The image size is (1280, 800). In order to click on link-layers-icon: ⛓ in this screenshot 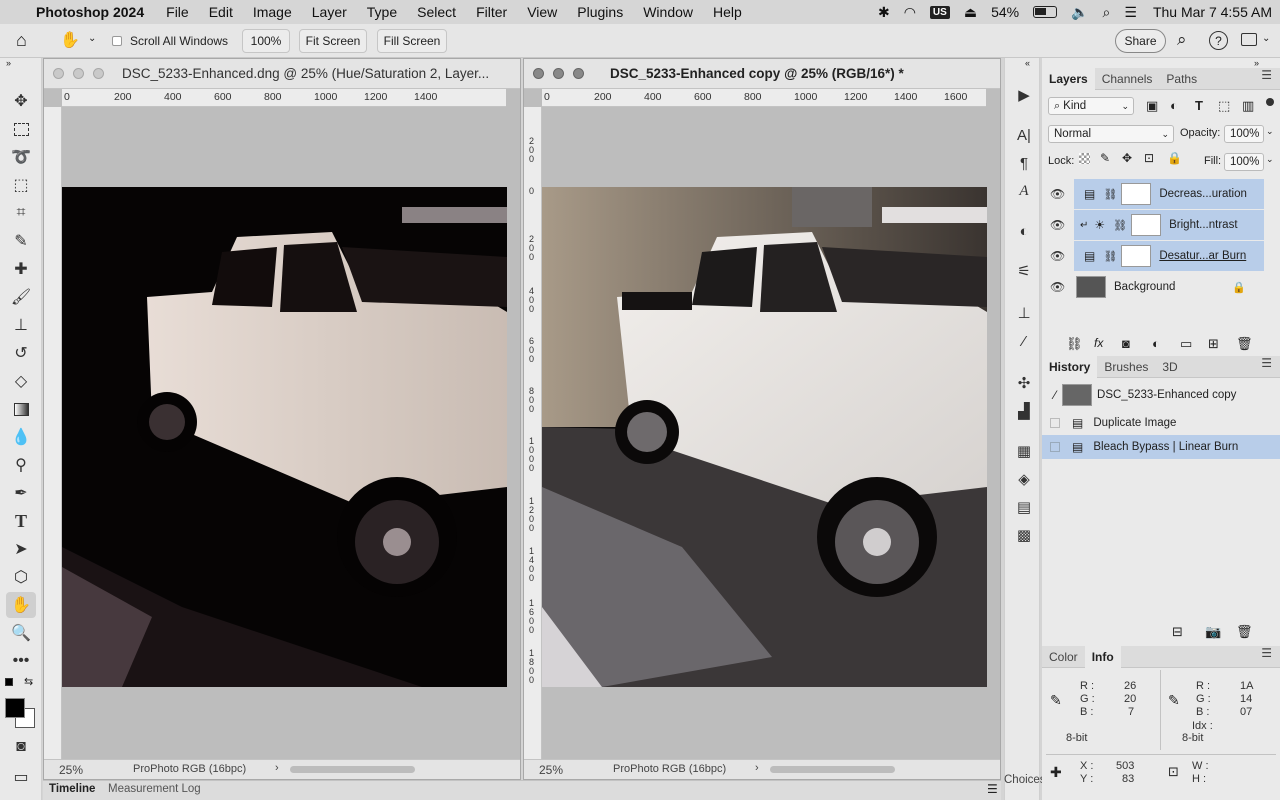, I will do `click(1074, 344)`.